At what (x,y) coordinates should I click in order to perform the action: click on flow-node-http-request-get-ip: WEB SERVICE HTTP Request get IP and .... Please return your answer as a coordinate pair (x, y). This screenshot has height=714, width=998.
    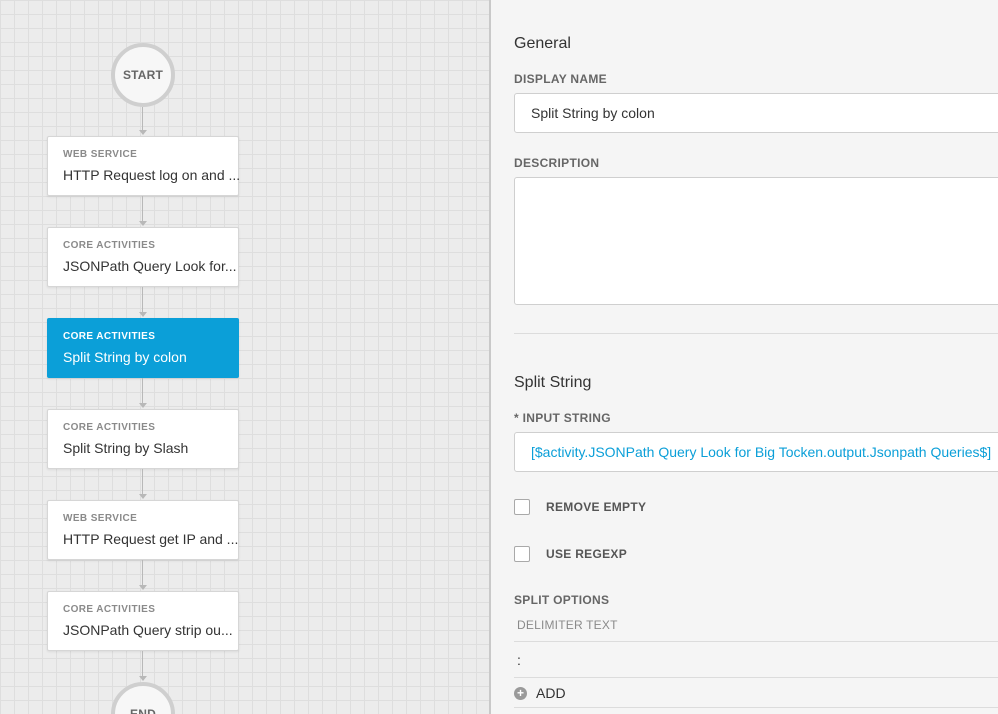
    Looking at the image, I should click on (143, 530).